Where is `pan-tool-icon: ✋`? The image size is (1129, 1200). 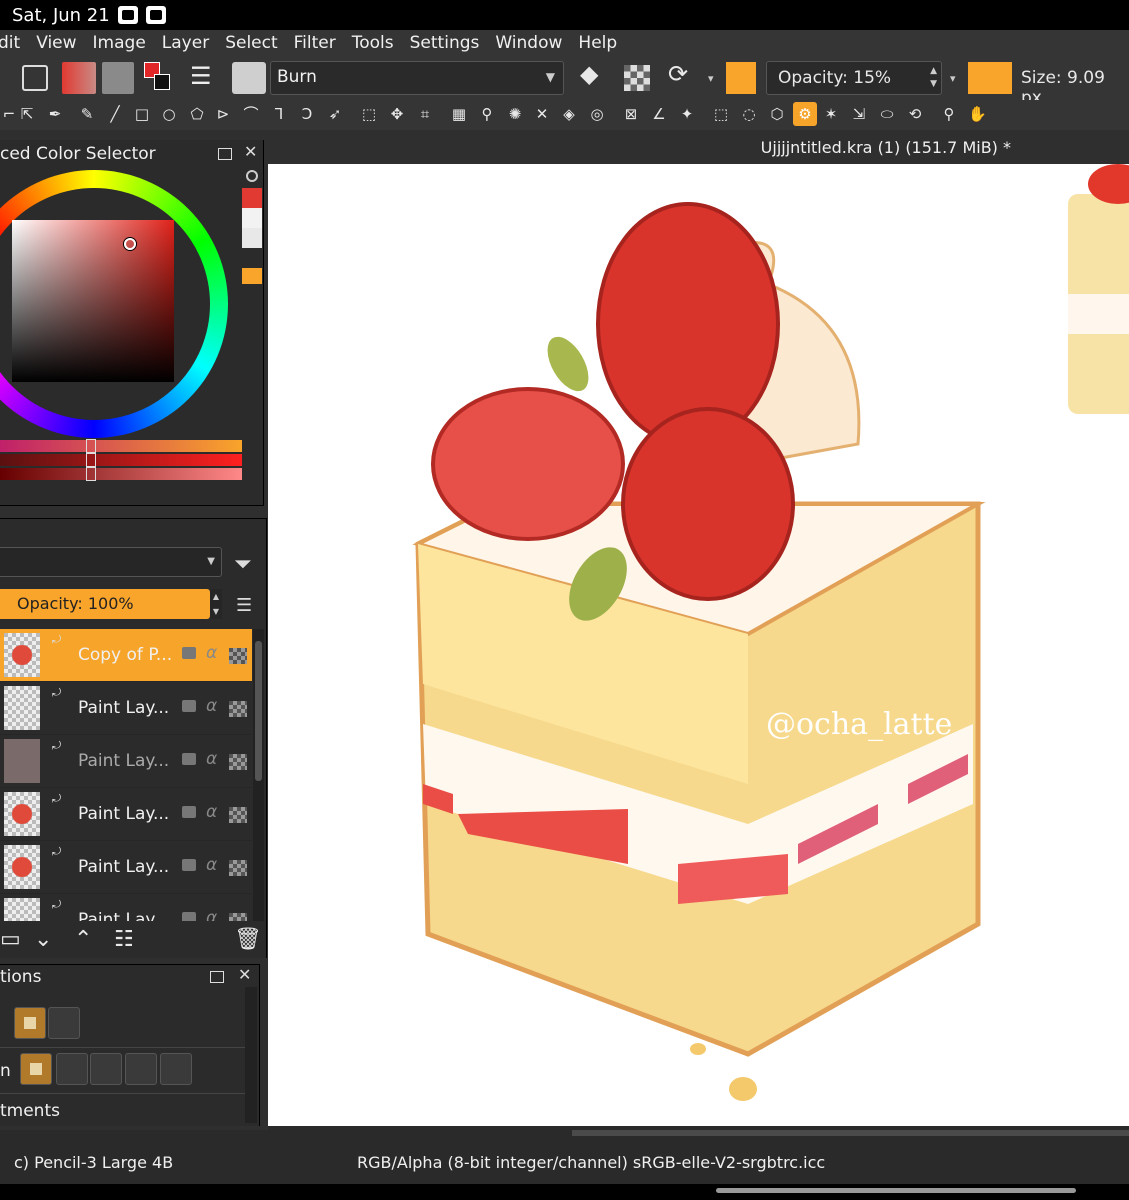
pan-tool-icon: ✋ is located at coordinates (977, 114).